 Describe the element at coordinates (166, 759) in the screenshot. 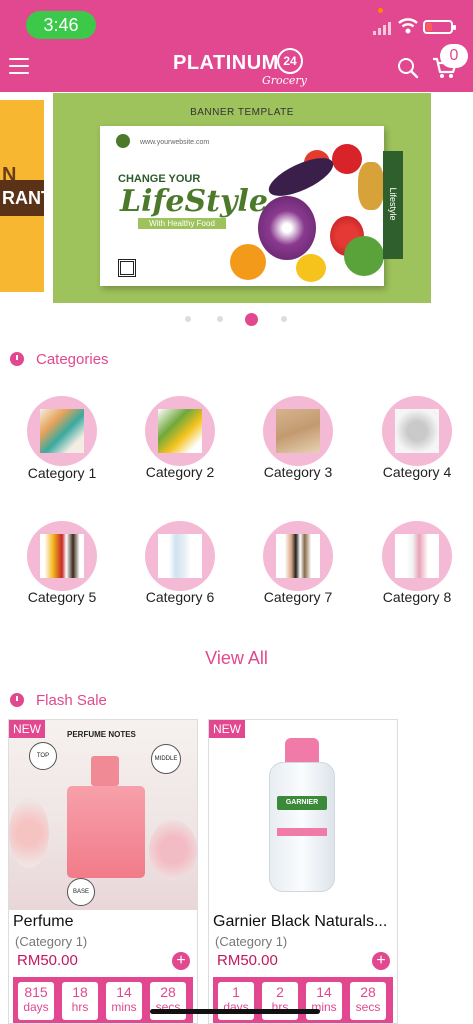

I see `note-middle-badge: MIDDLE` at that location.